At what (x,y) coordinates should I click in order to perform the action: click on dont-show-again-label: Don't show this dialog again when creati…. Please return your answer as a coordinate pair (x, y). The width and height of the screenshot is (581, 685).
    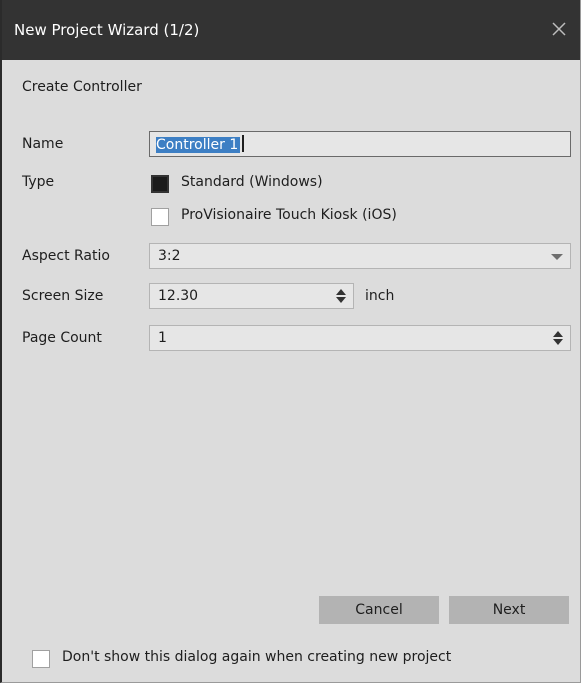
    Looking at the image, I should click on (257, 657).